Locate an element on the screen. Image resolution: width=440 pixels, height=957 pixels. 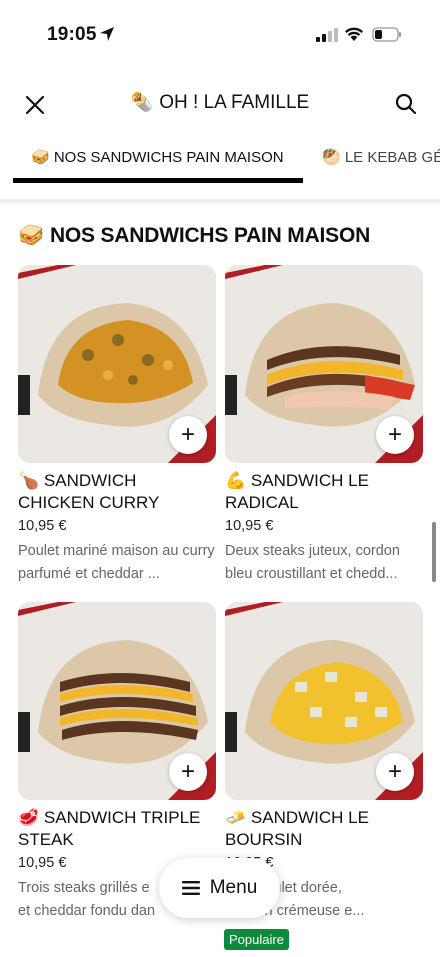
product-name-text: SANDWICH LE RADICAL is located at coordinates (297, 491).